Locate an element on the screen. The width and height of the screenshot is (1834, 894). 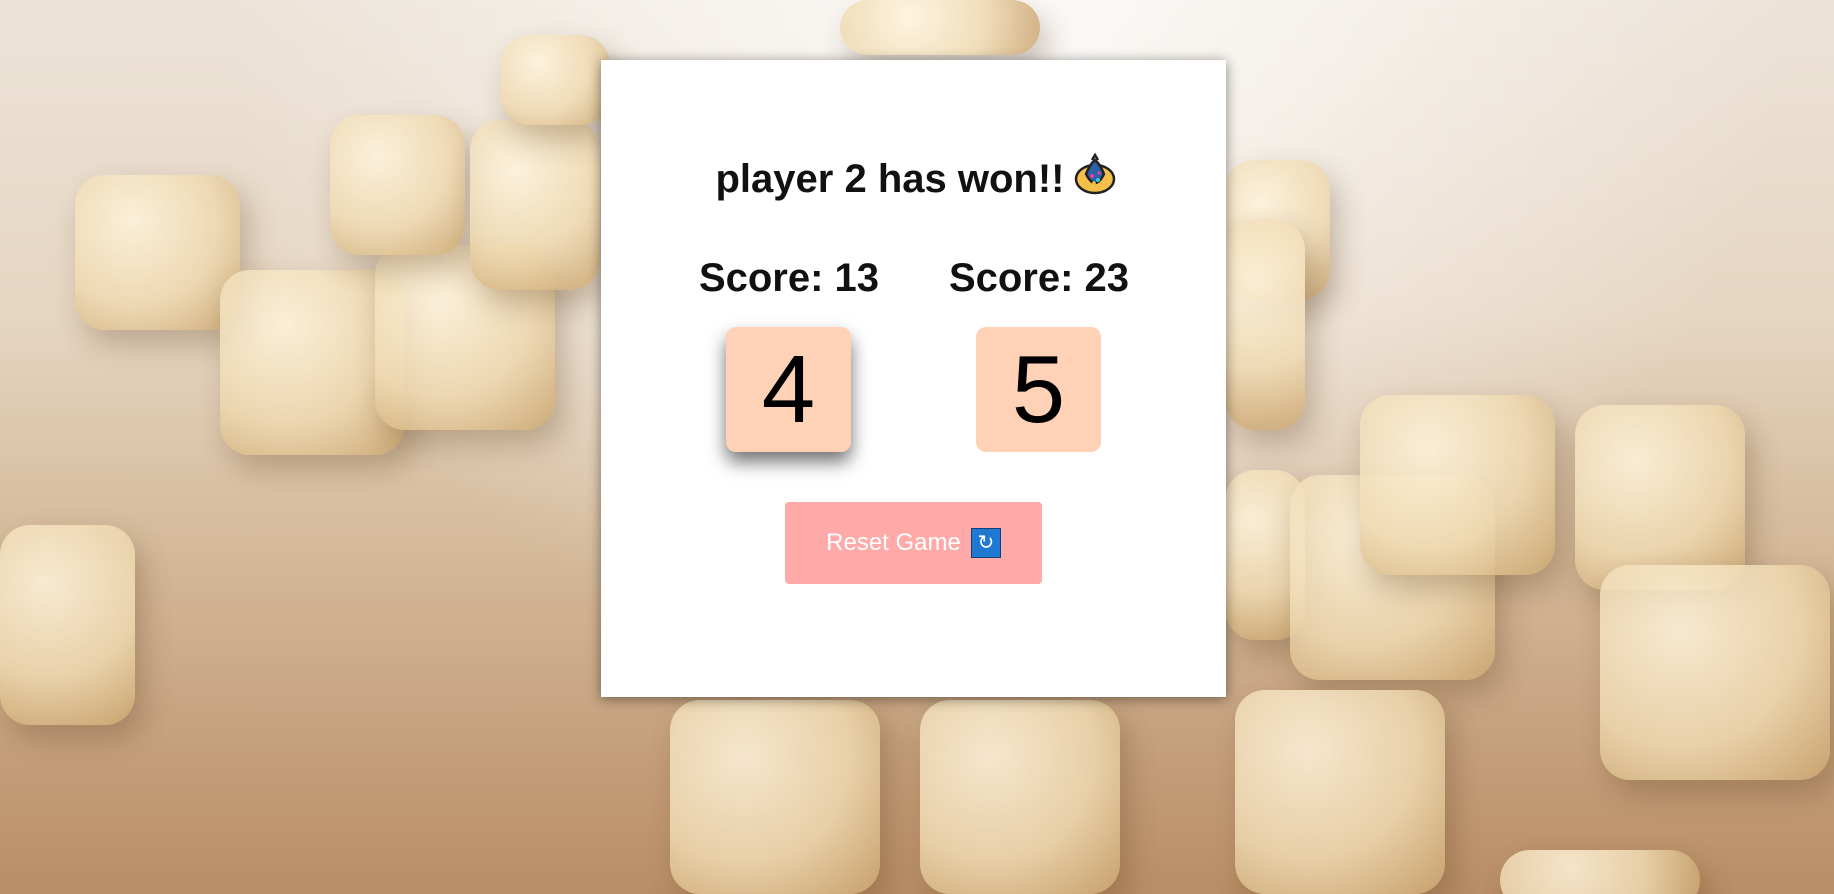
winner-status: player 2 has won!! is located at coordinates (917, 177).